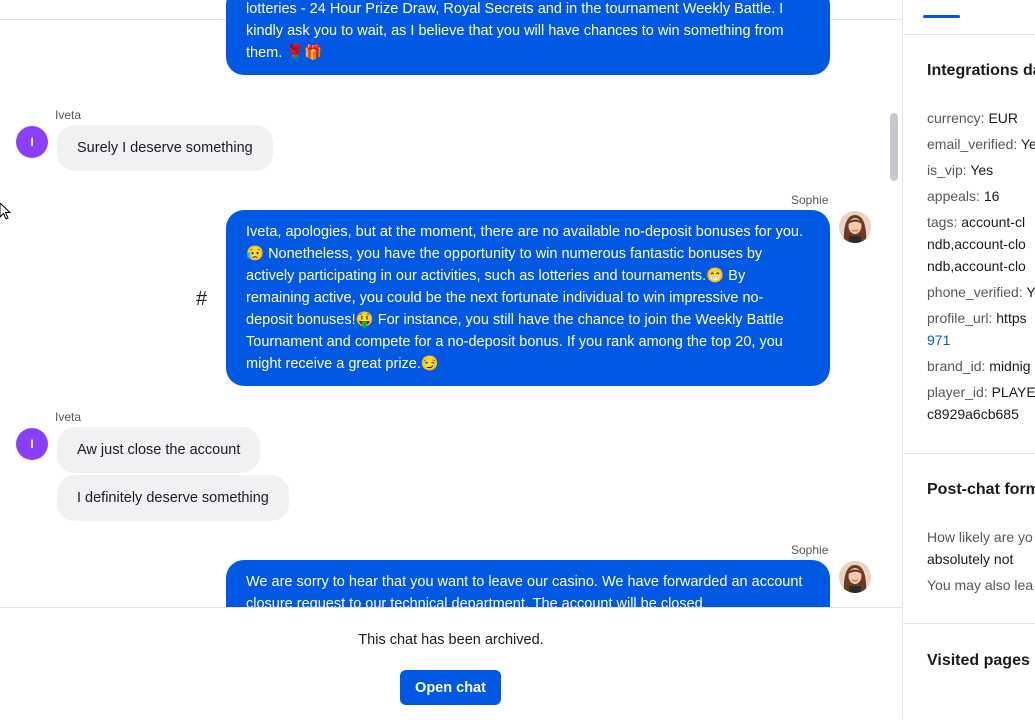  What do you see at coordinates (1011, 318) in the screenshot?
I see `profile-url-link: https` at bounding box center [1011, 318].